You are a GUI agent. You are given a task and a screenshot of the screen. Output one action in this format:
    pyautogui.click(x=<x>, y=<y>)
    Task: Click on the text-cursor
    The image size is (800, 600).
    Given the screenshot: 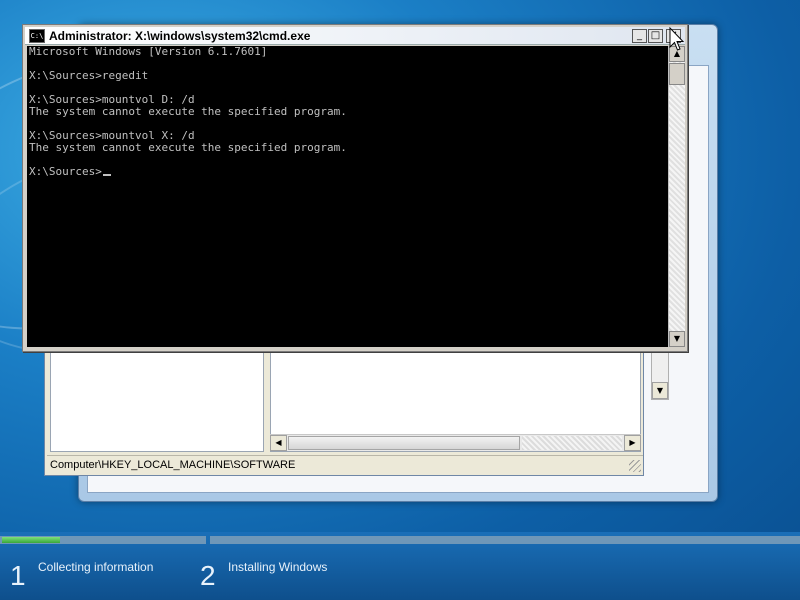 What is the action you would take?
    pyautogui.click(x=106, y=175)
    